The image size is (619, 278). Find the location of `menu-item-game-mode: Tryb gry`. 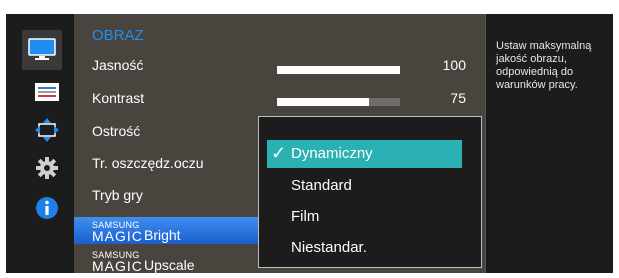

menu-item-game-mode: Tryb gry is located at coordinates (117, 195).